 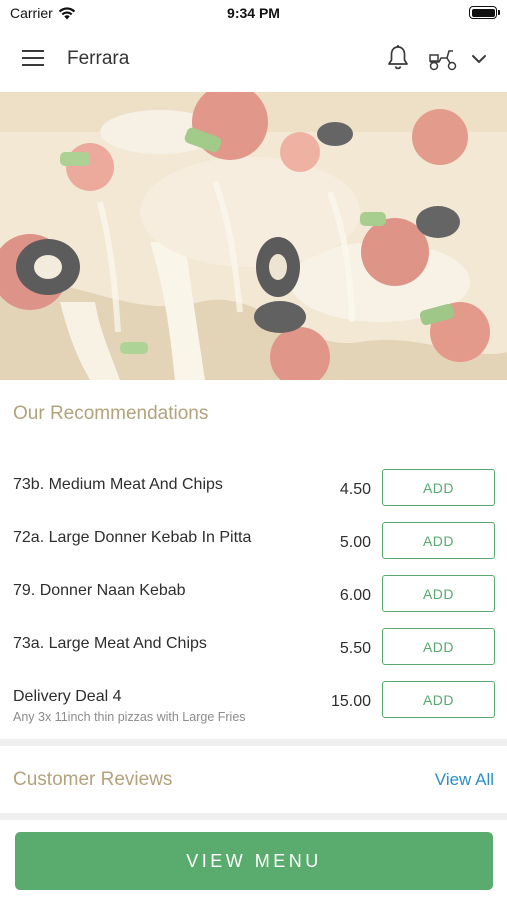 I want to click on clock: 9:34 PM, so click(x=253, y=13).